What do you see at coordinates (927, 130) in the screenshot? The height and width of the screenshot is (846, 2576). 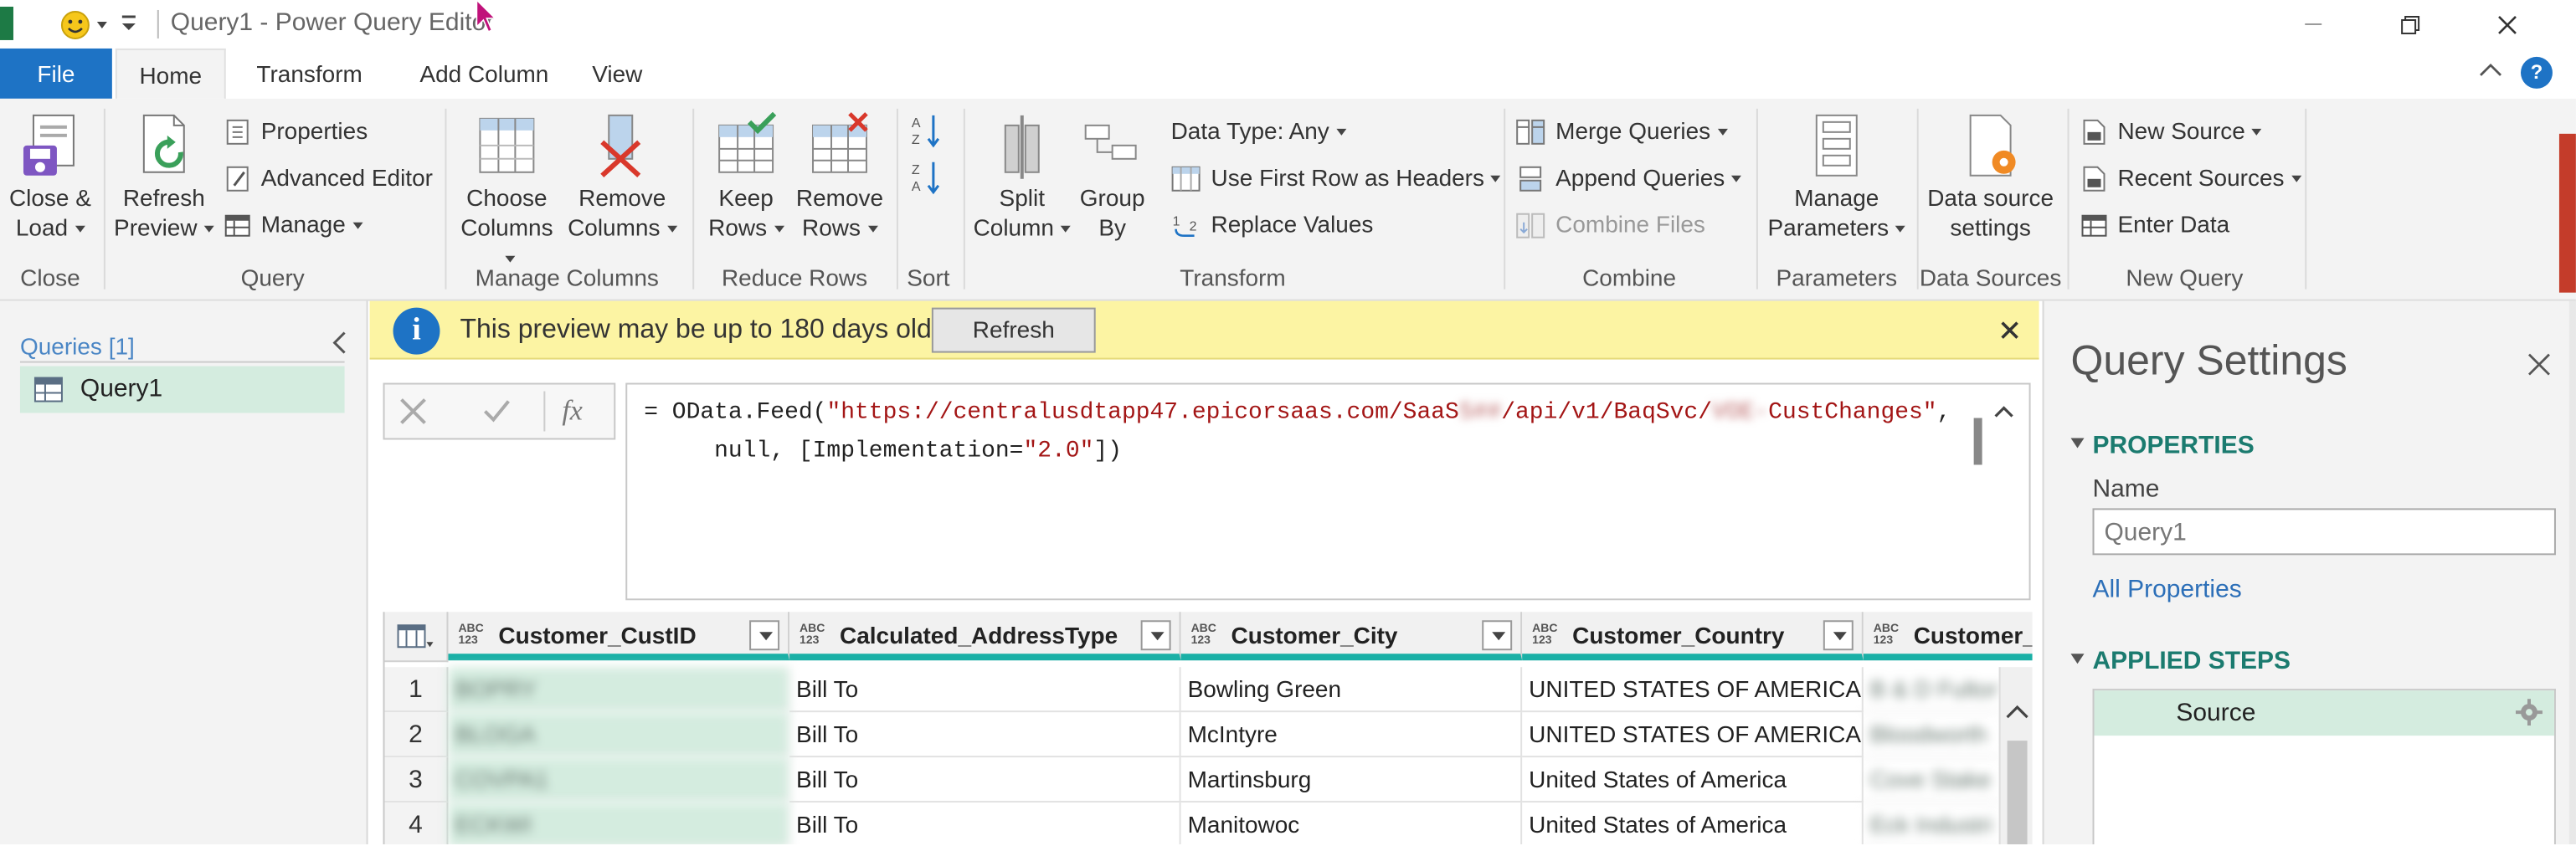 I see `sort-ascending-button: AZ` at bounding box center [927, 130].